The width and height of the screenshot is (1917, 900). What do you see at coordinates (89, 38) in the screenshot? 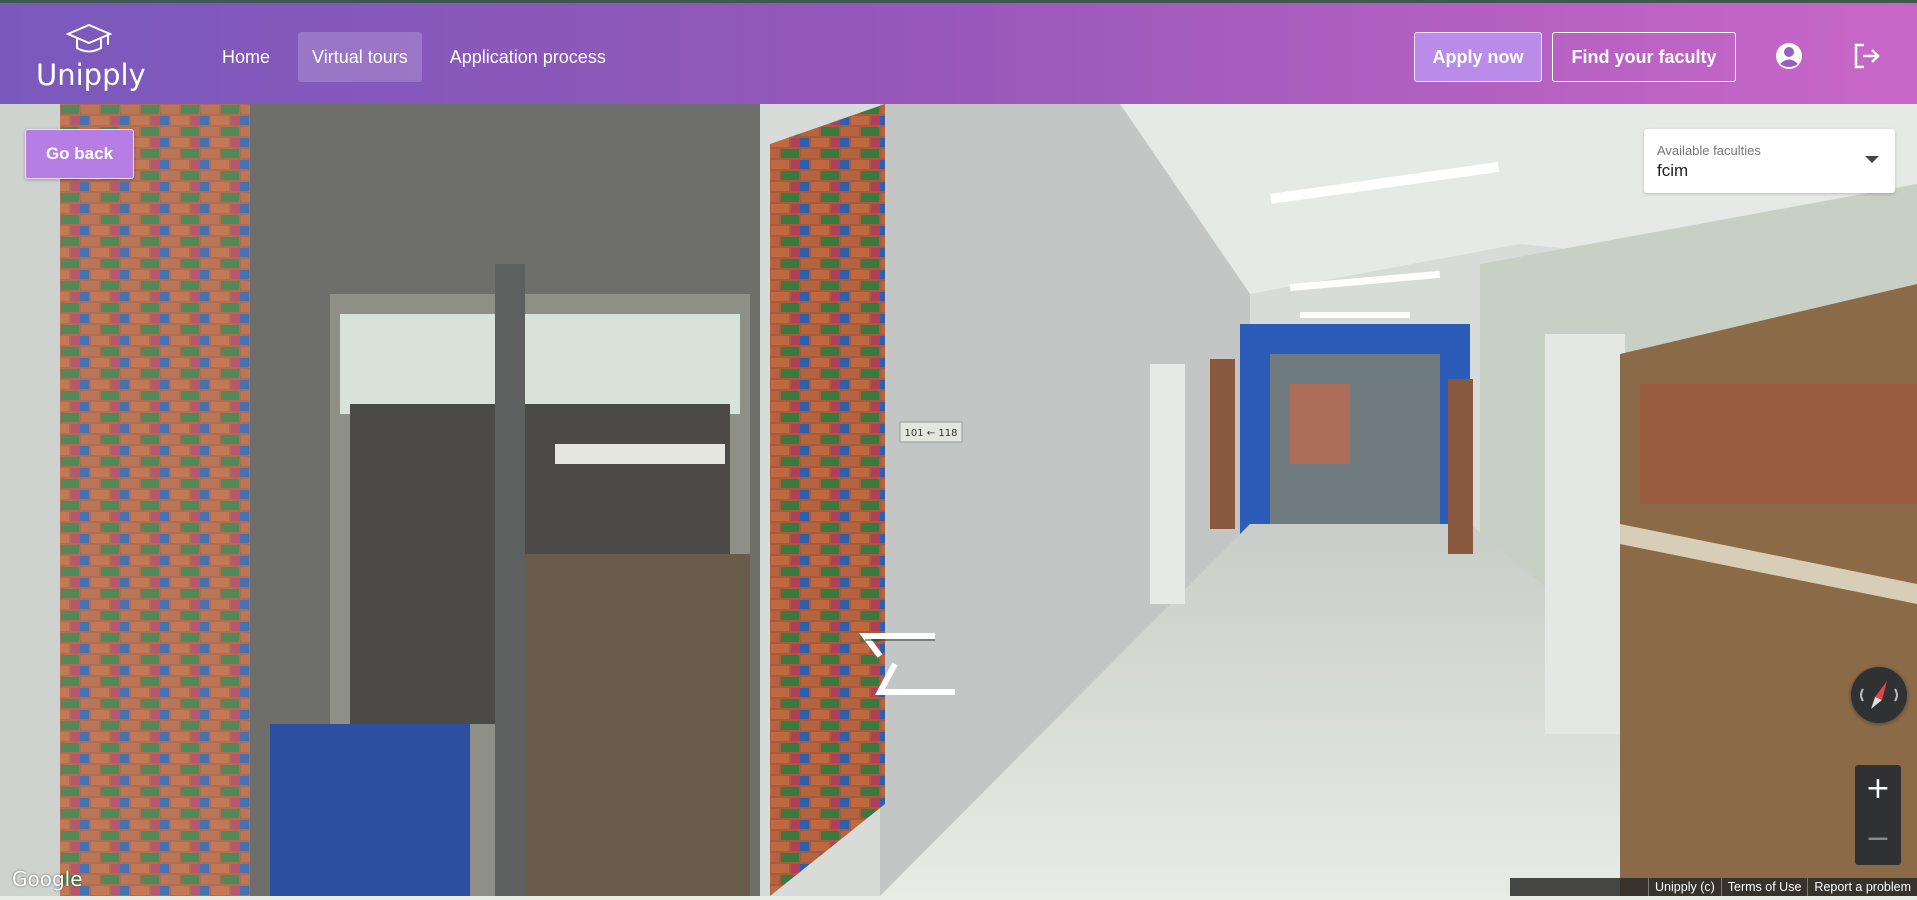
I see `graduation-cap-icon` at bounding box center [89, 38].